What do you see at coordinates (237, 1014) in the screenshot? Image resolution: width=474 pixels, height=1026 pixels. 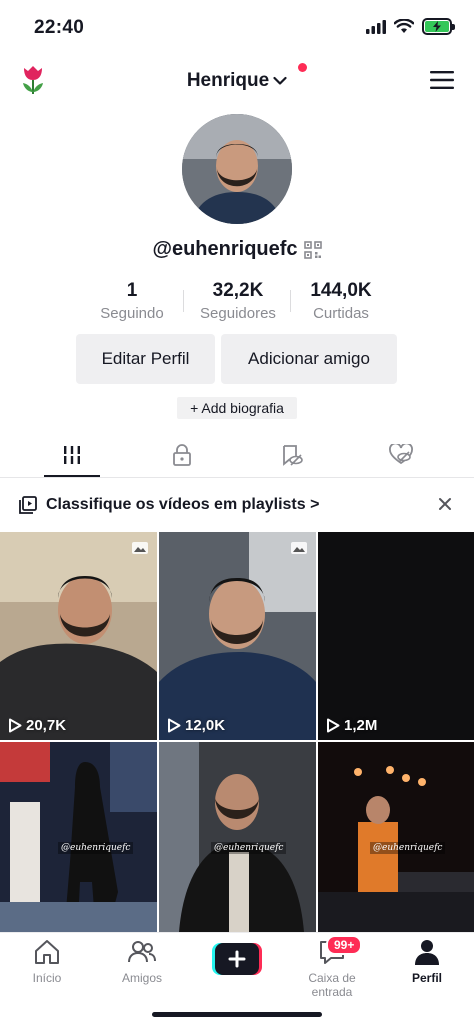 I see `home-indicator` at bounding box center [237, 1014].